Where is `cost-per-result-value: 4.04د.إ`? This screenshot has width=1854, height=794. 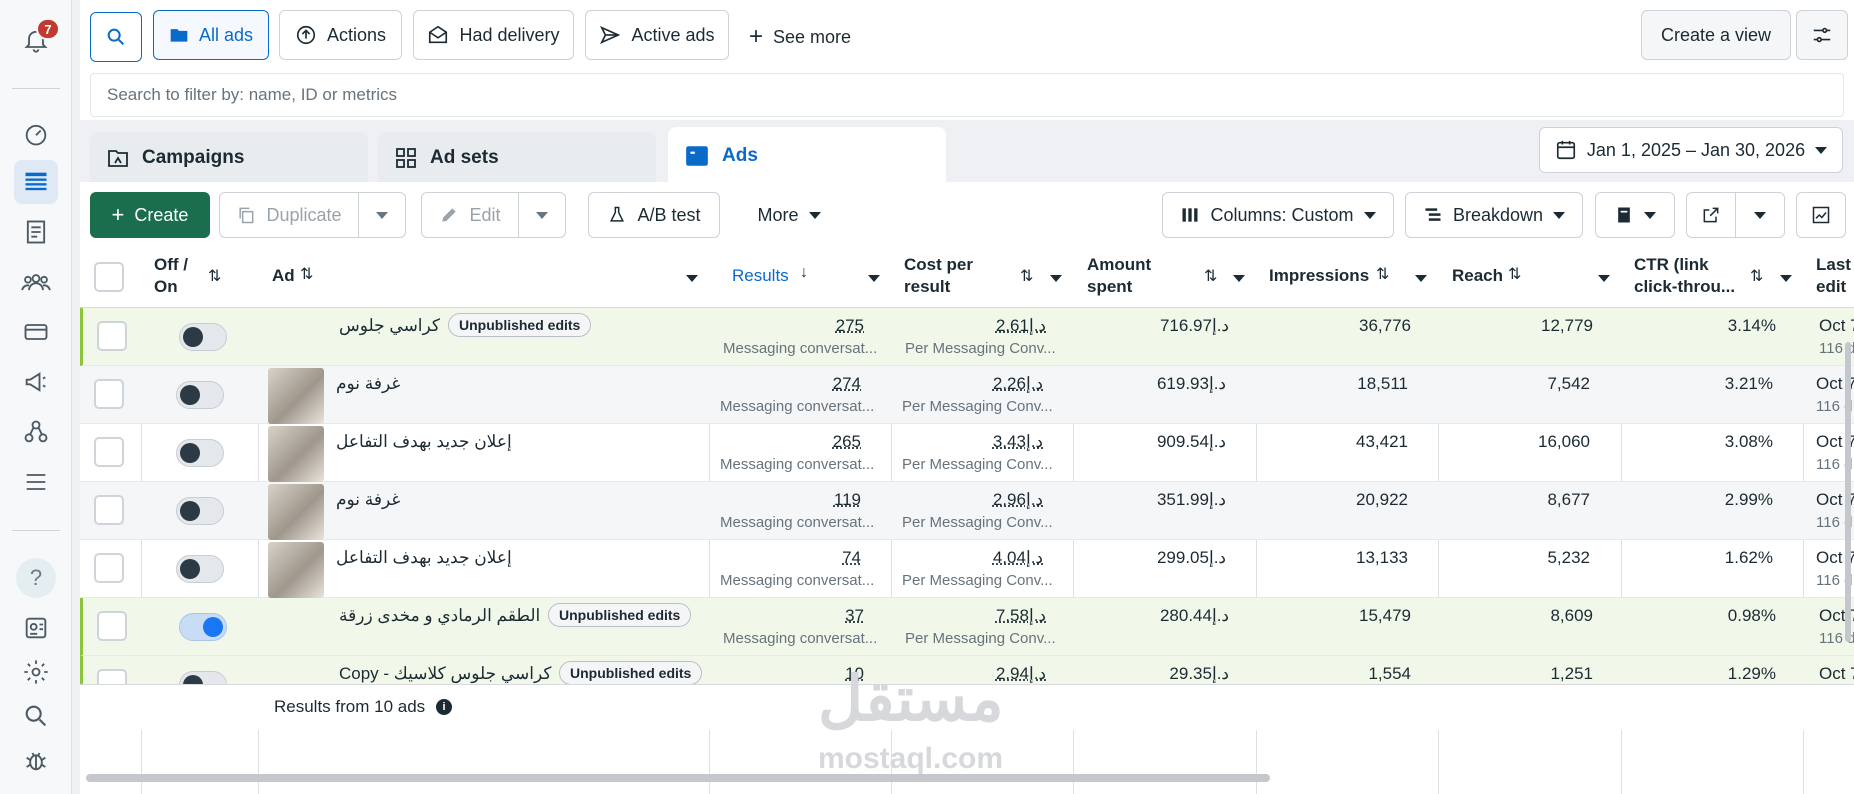 cost-per-result-value: 4.04د.إ is located at coordinates (972, 558).